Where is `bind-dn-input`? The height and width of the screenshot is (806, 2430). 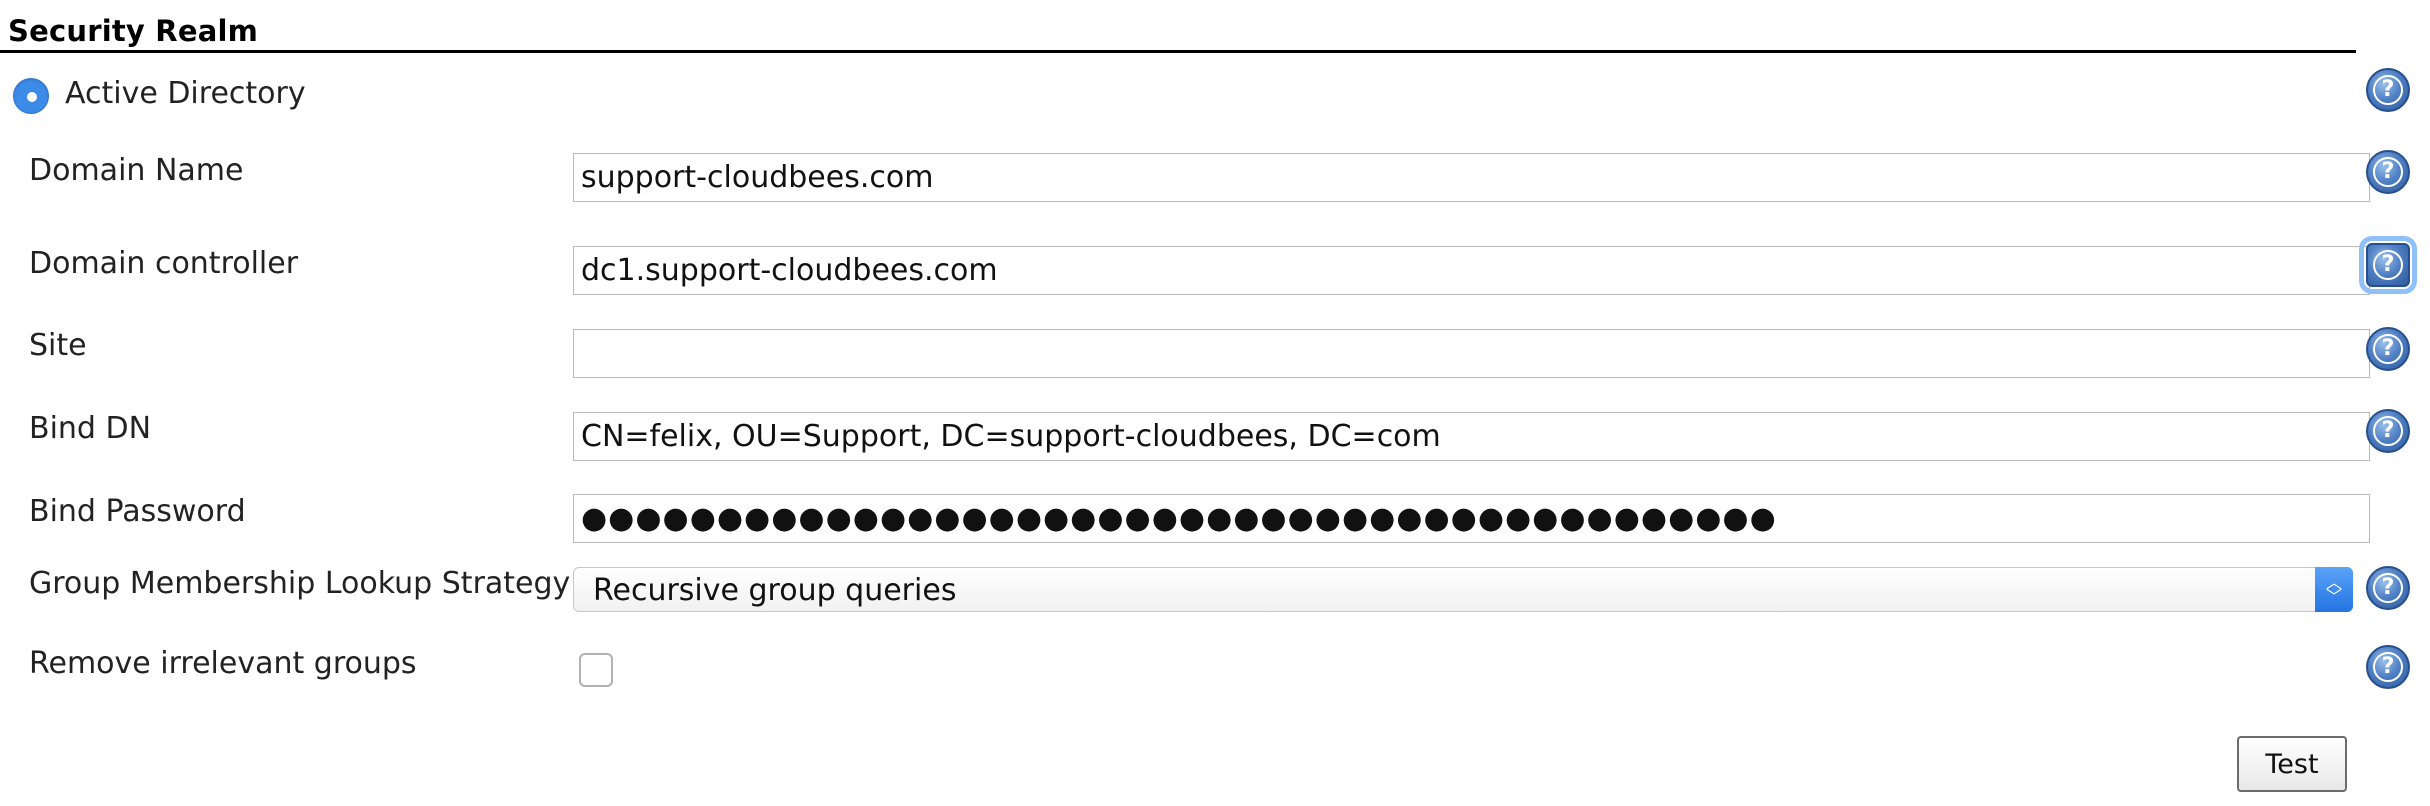 bind-dn-input is located at coordinates (1471, 436).